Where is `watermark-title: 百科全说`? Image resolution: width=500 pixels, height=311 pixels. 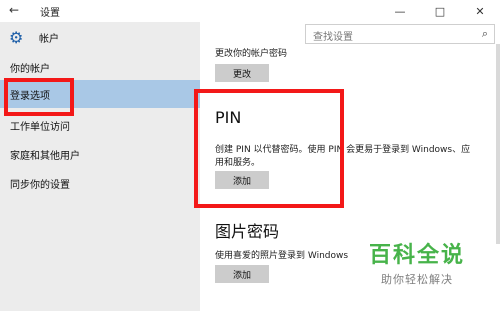
watermark-title: 百科全说 is located at coordinates (416, 255).